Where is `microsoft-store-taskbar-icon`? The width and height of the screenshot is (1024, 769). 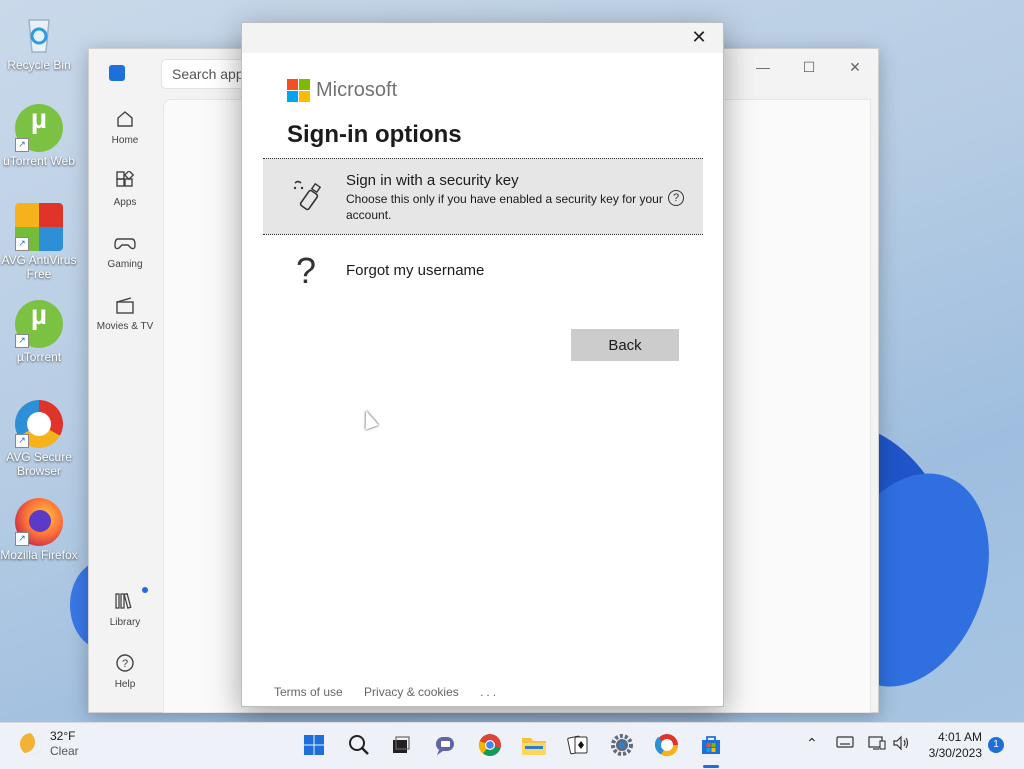
microsoft-store-taskbar-icon is located at coordinates (711, 745).